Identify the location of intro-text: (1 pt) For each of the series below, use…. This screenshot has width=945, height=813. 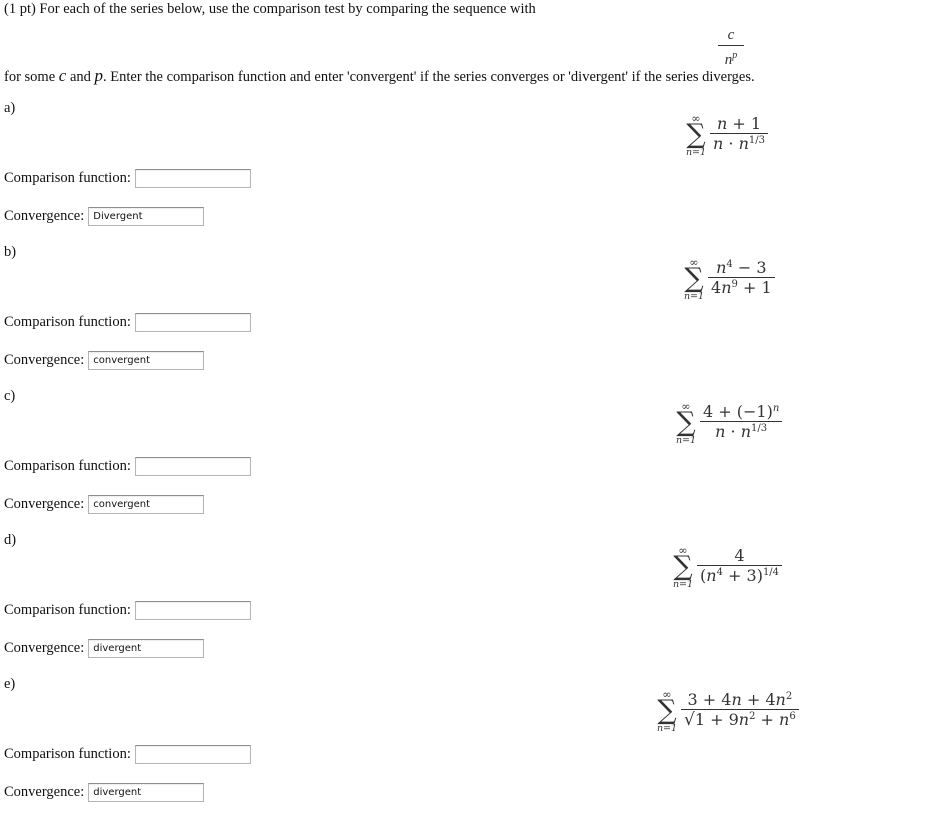
(270, 9).